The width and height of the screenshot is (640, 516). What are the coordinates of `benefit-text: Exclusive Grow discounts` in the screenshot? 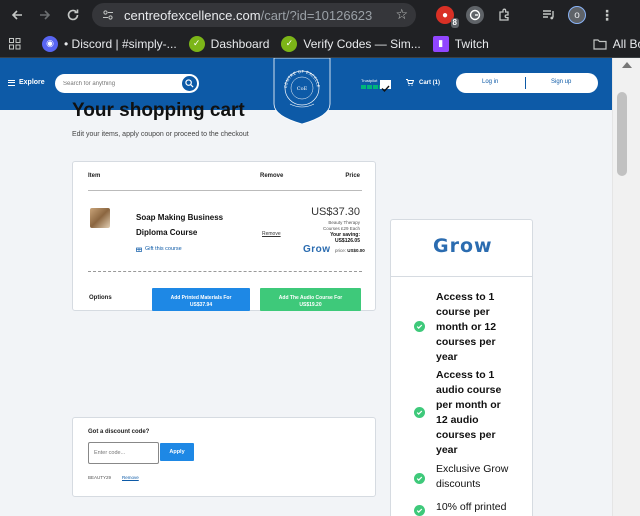 It's located at (481, 477).